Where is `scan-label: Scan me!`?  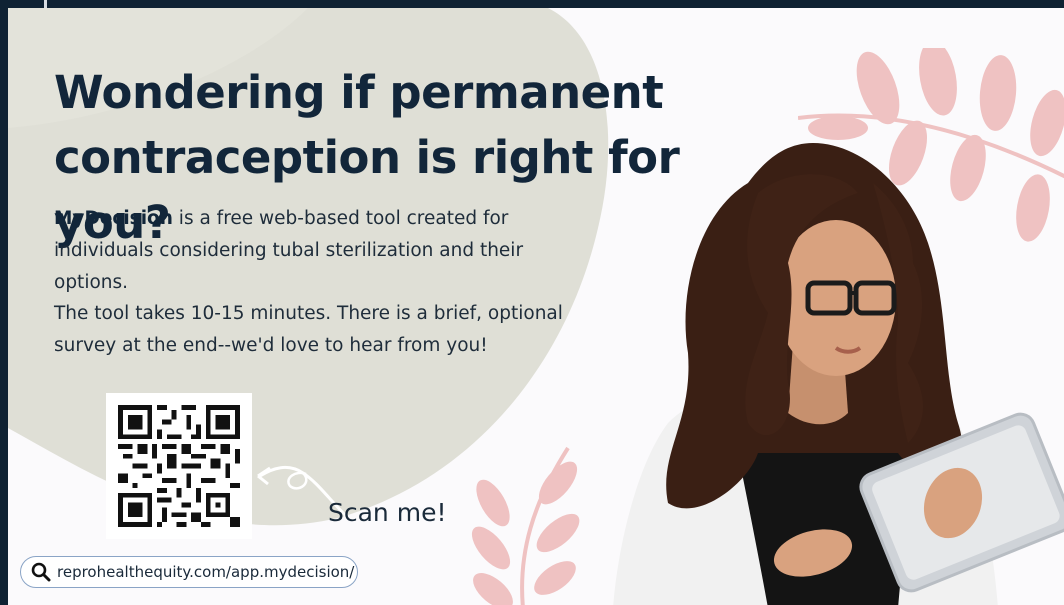
scan-label: Scan me! is located at coordinates (387, 512).